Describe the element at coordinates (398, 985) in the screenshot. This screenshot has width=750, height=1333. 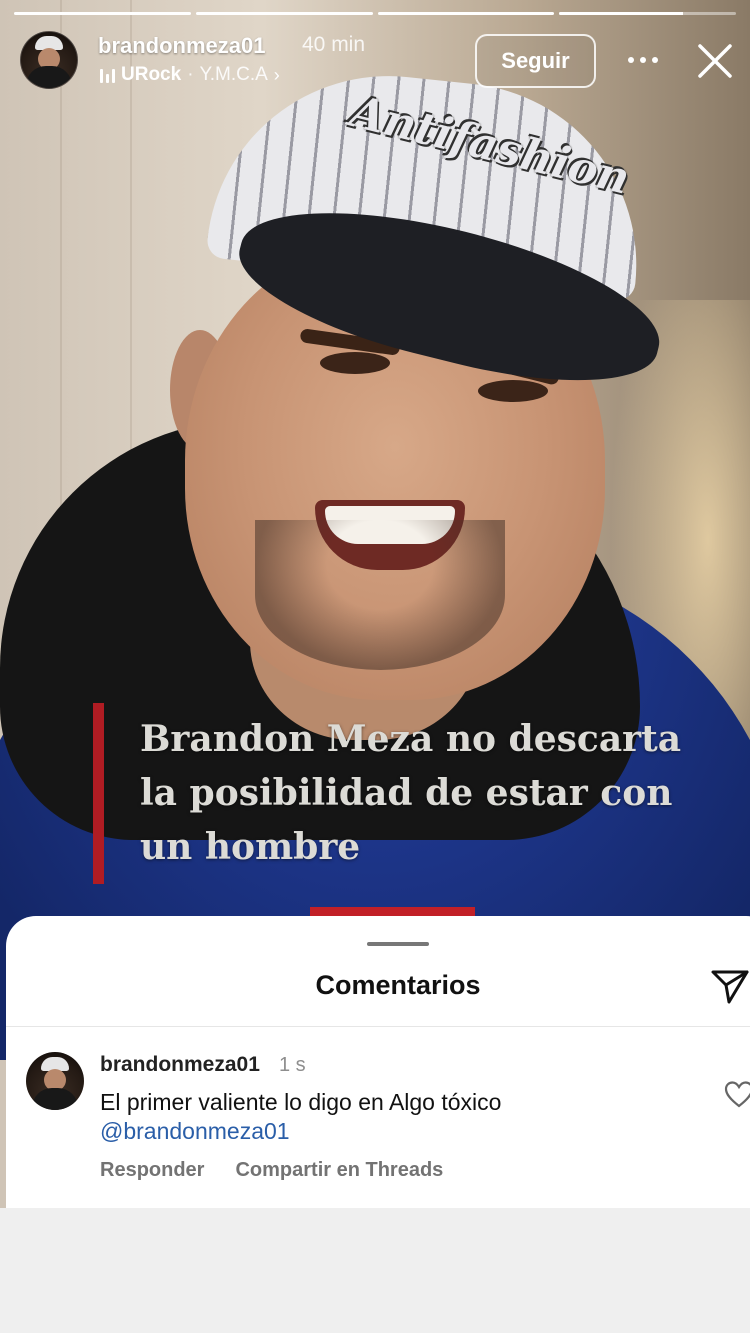
I see `comments-title: Comentarios` at that location.